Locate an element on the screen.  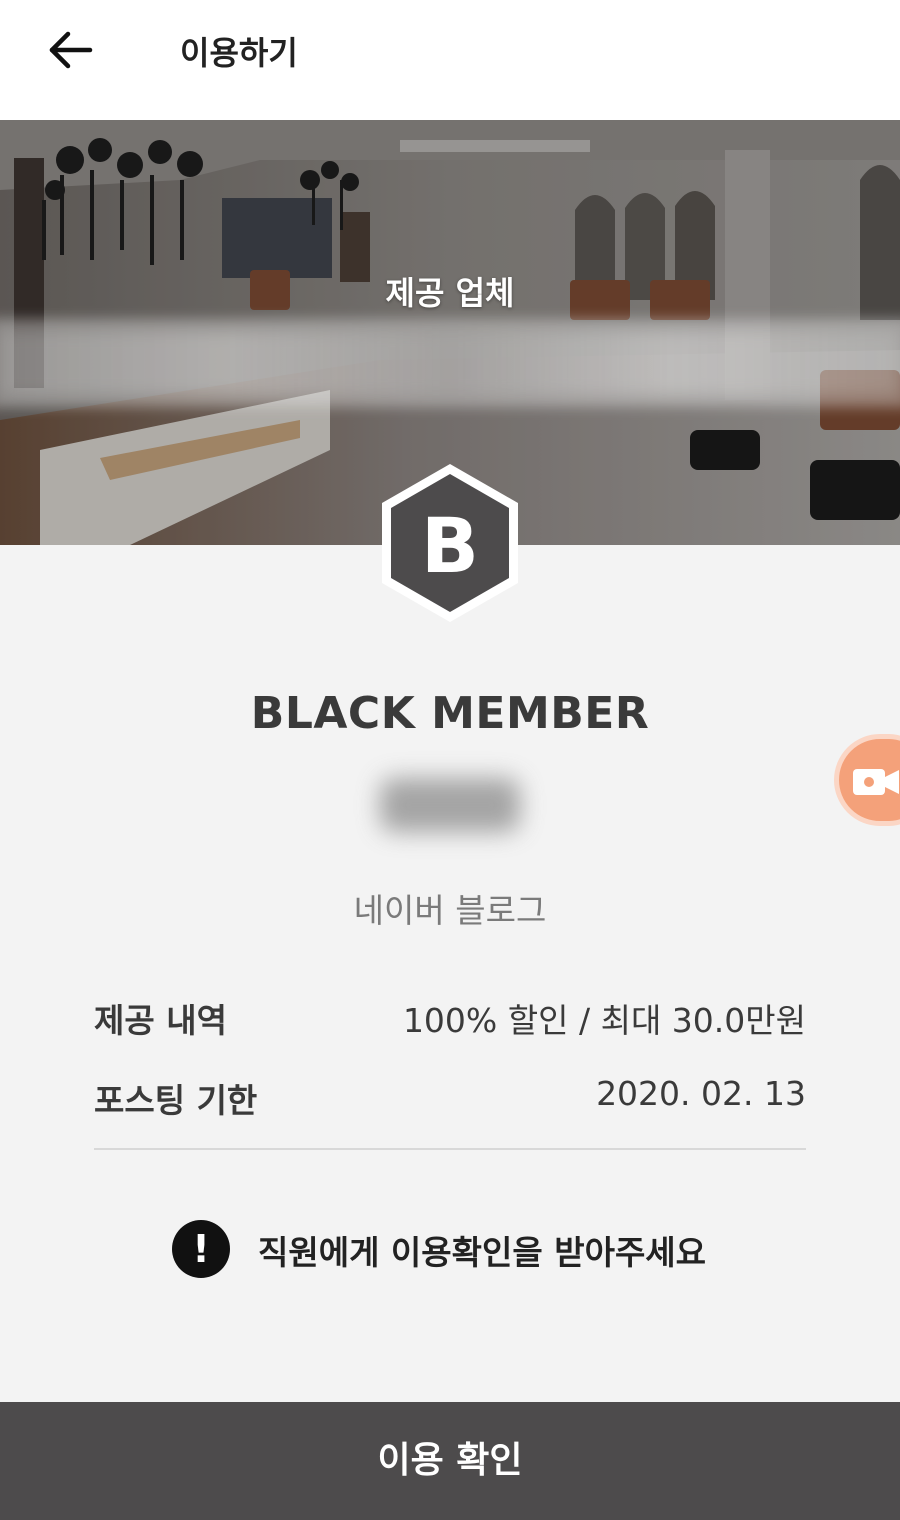
deadline-value: 2020. 02. 13 is located at coordinates (701, 1093).